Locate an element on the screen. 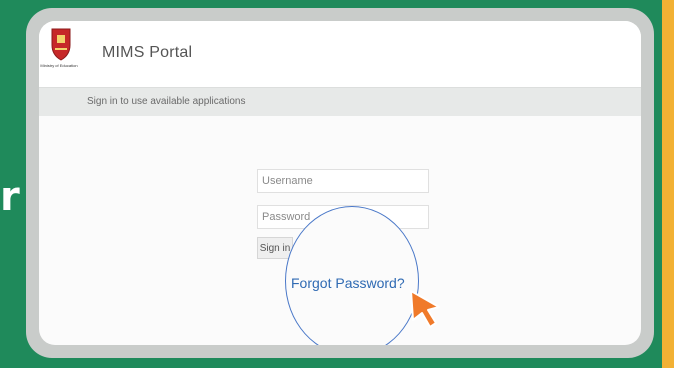 This screenshot has width=674, height=368. sign-in-button: Sign in is located at coordinates (275, 248).